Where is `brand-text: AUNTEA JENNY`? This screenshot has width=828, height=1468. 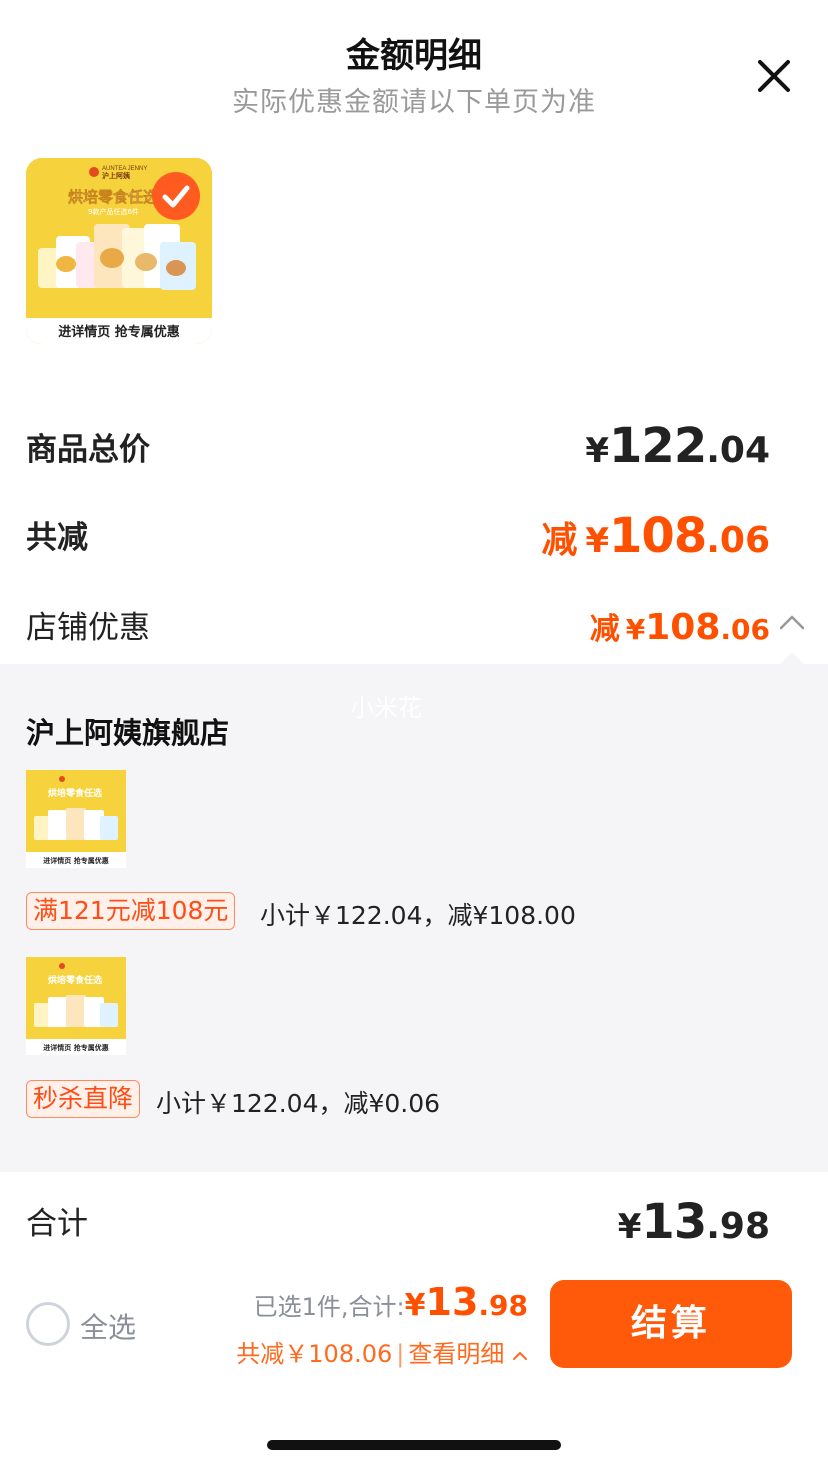 brand-text: AUNTEA JENNY is located at coordinates (124, 169).